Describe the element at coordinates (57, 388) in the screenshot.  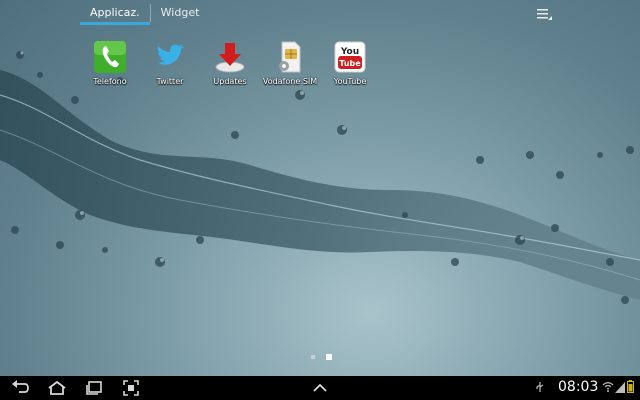
I see `home-icon` at that location.